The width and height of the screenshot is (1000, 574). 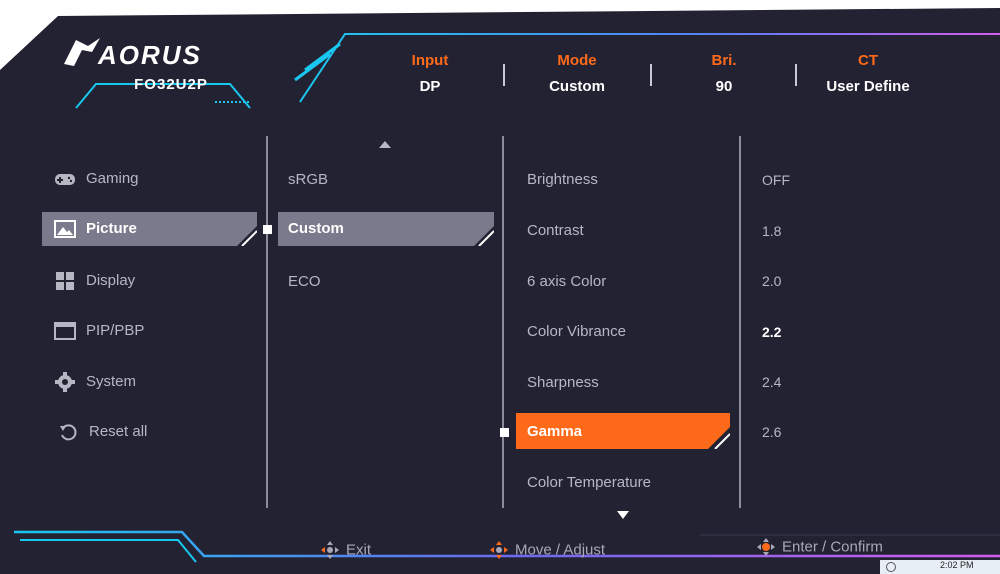 What do you see at coordinates (149, 179) in the screenshot?
I see `menu-item-gaming: Gaming` at bounding box center [149, 179].